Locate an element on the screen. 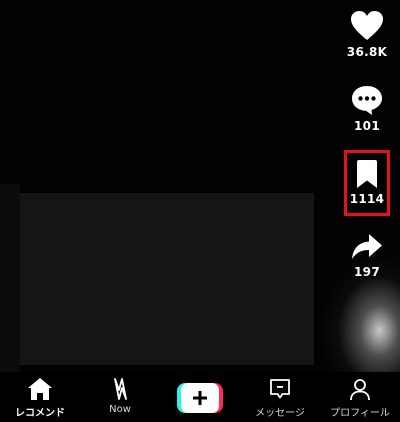 The height and width of the screenshot is (422, 400). video-edge-strip is located at coordinates (10, 282).